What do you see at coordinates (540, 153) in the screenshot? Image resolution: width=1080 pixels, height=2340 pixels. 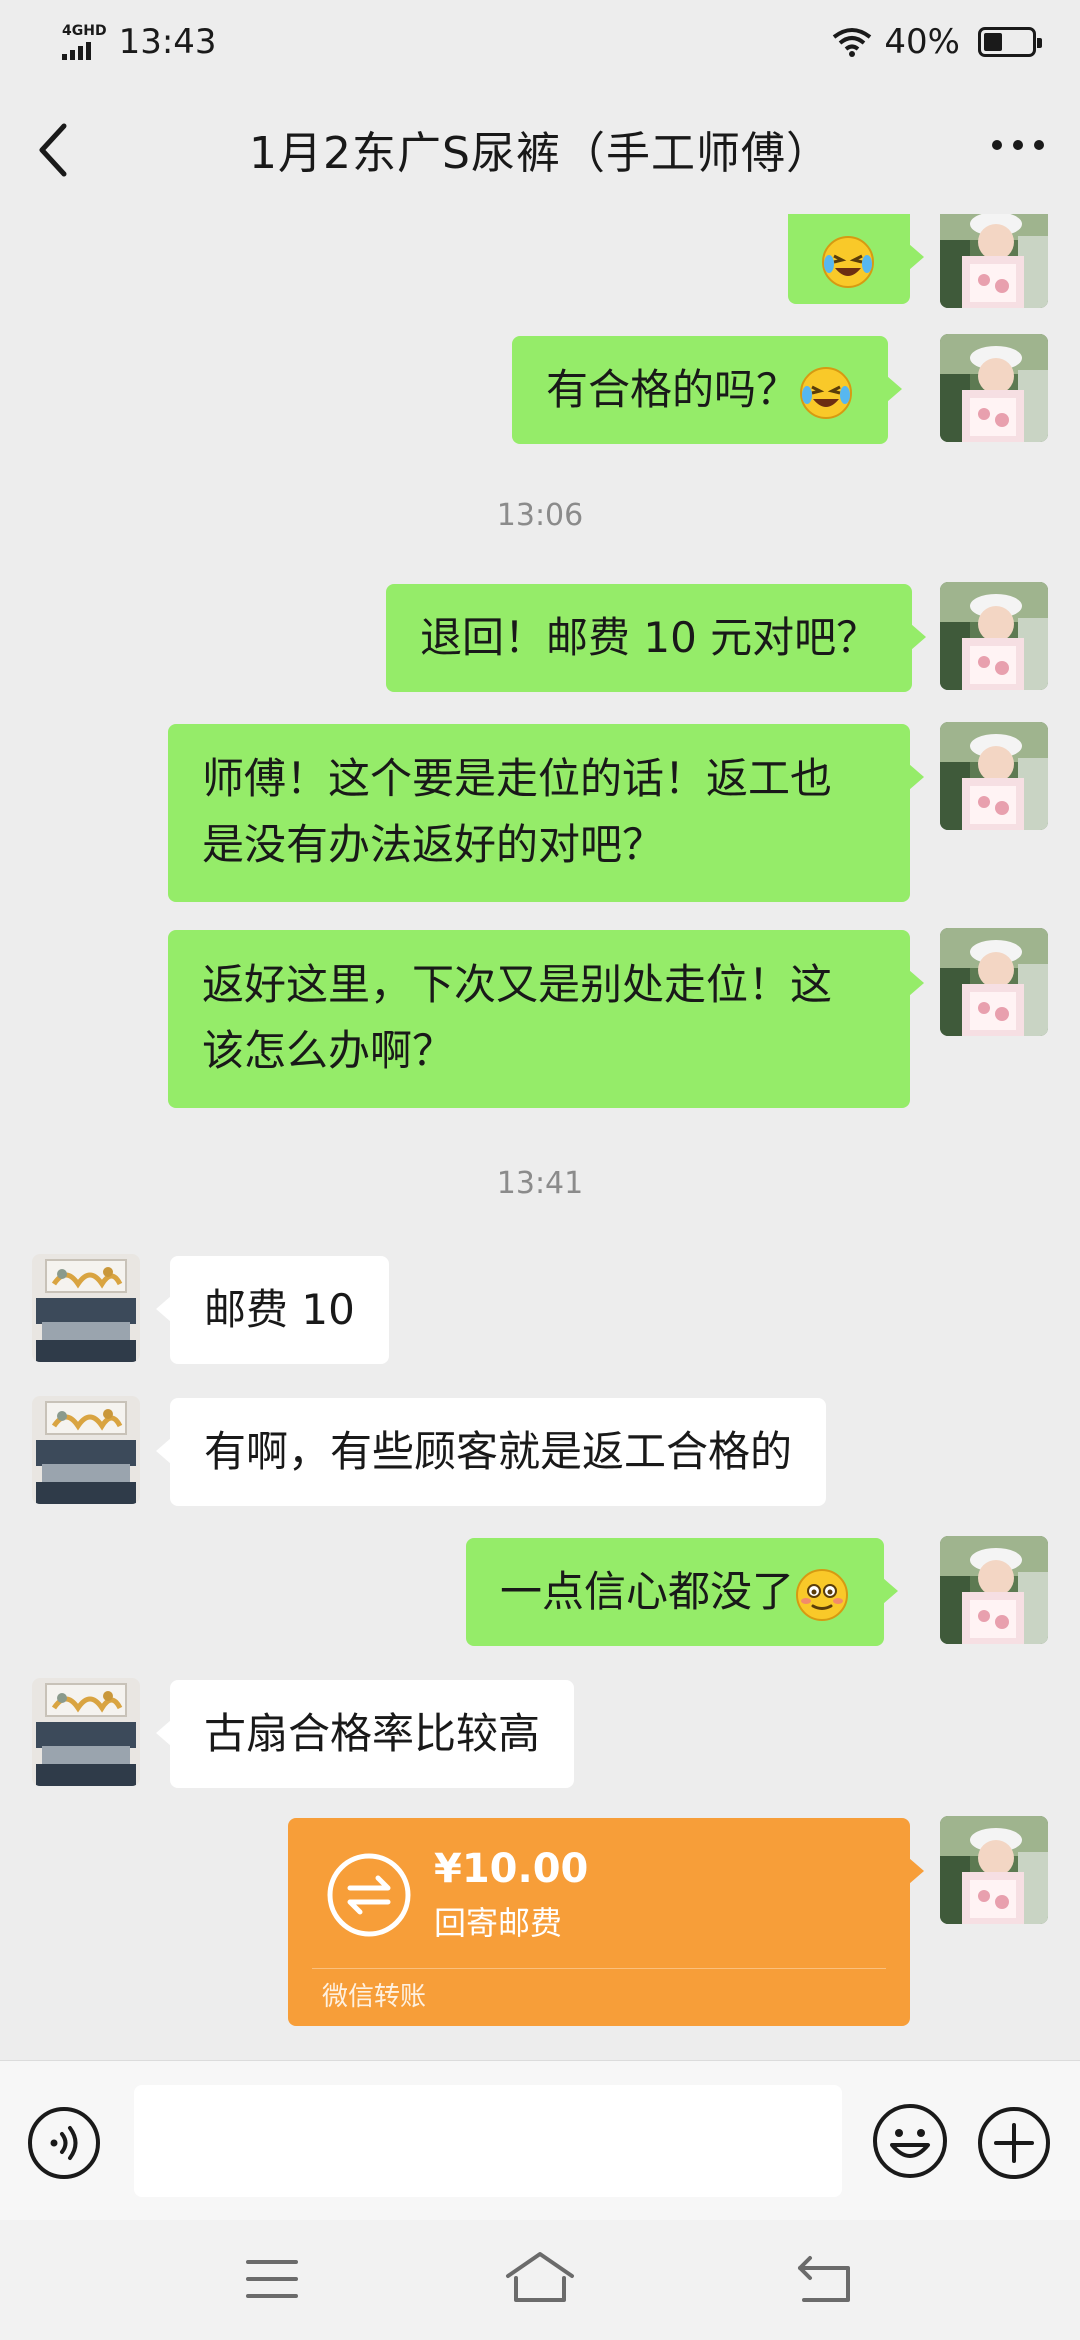 I see `chat-title: 1月2东广S尿裤（手工师傅）` at bounding box center [540, 153].